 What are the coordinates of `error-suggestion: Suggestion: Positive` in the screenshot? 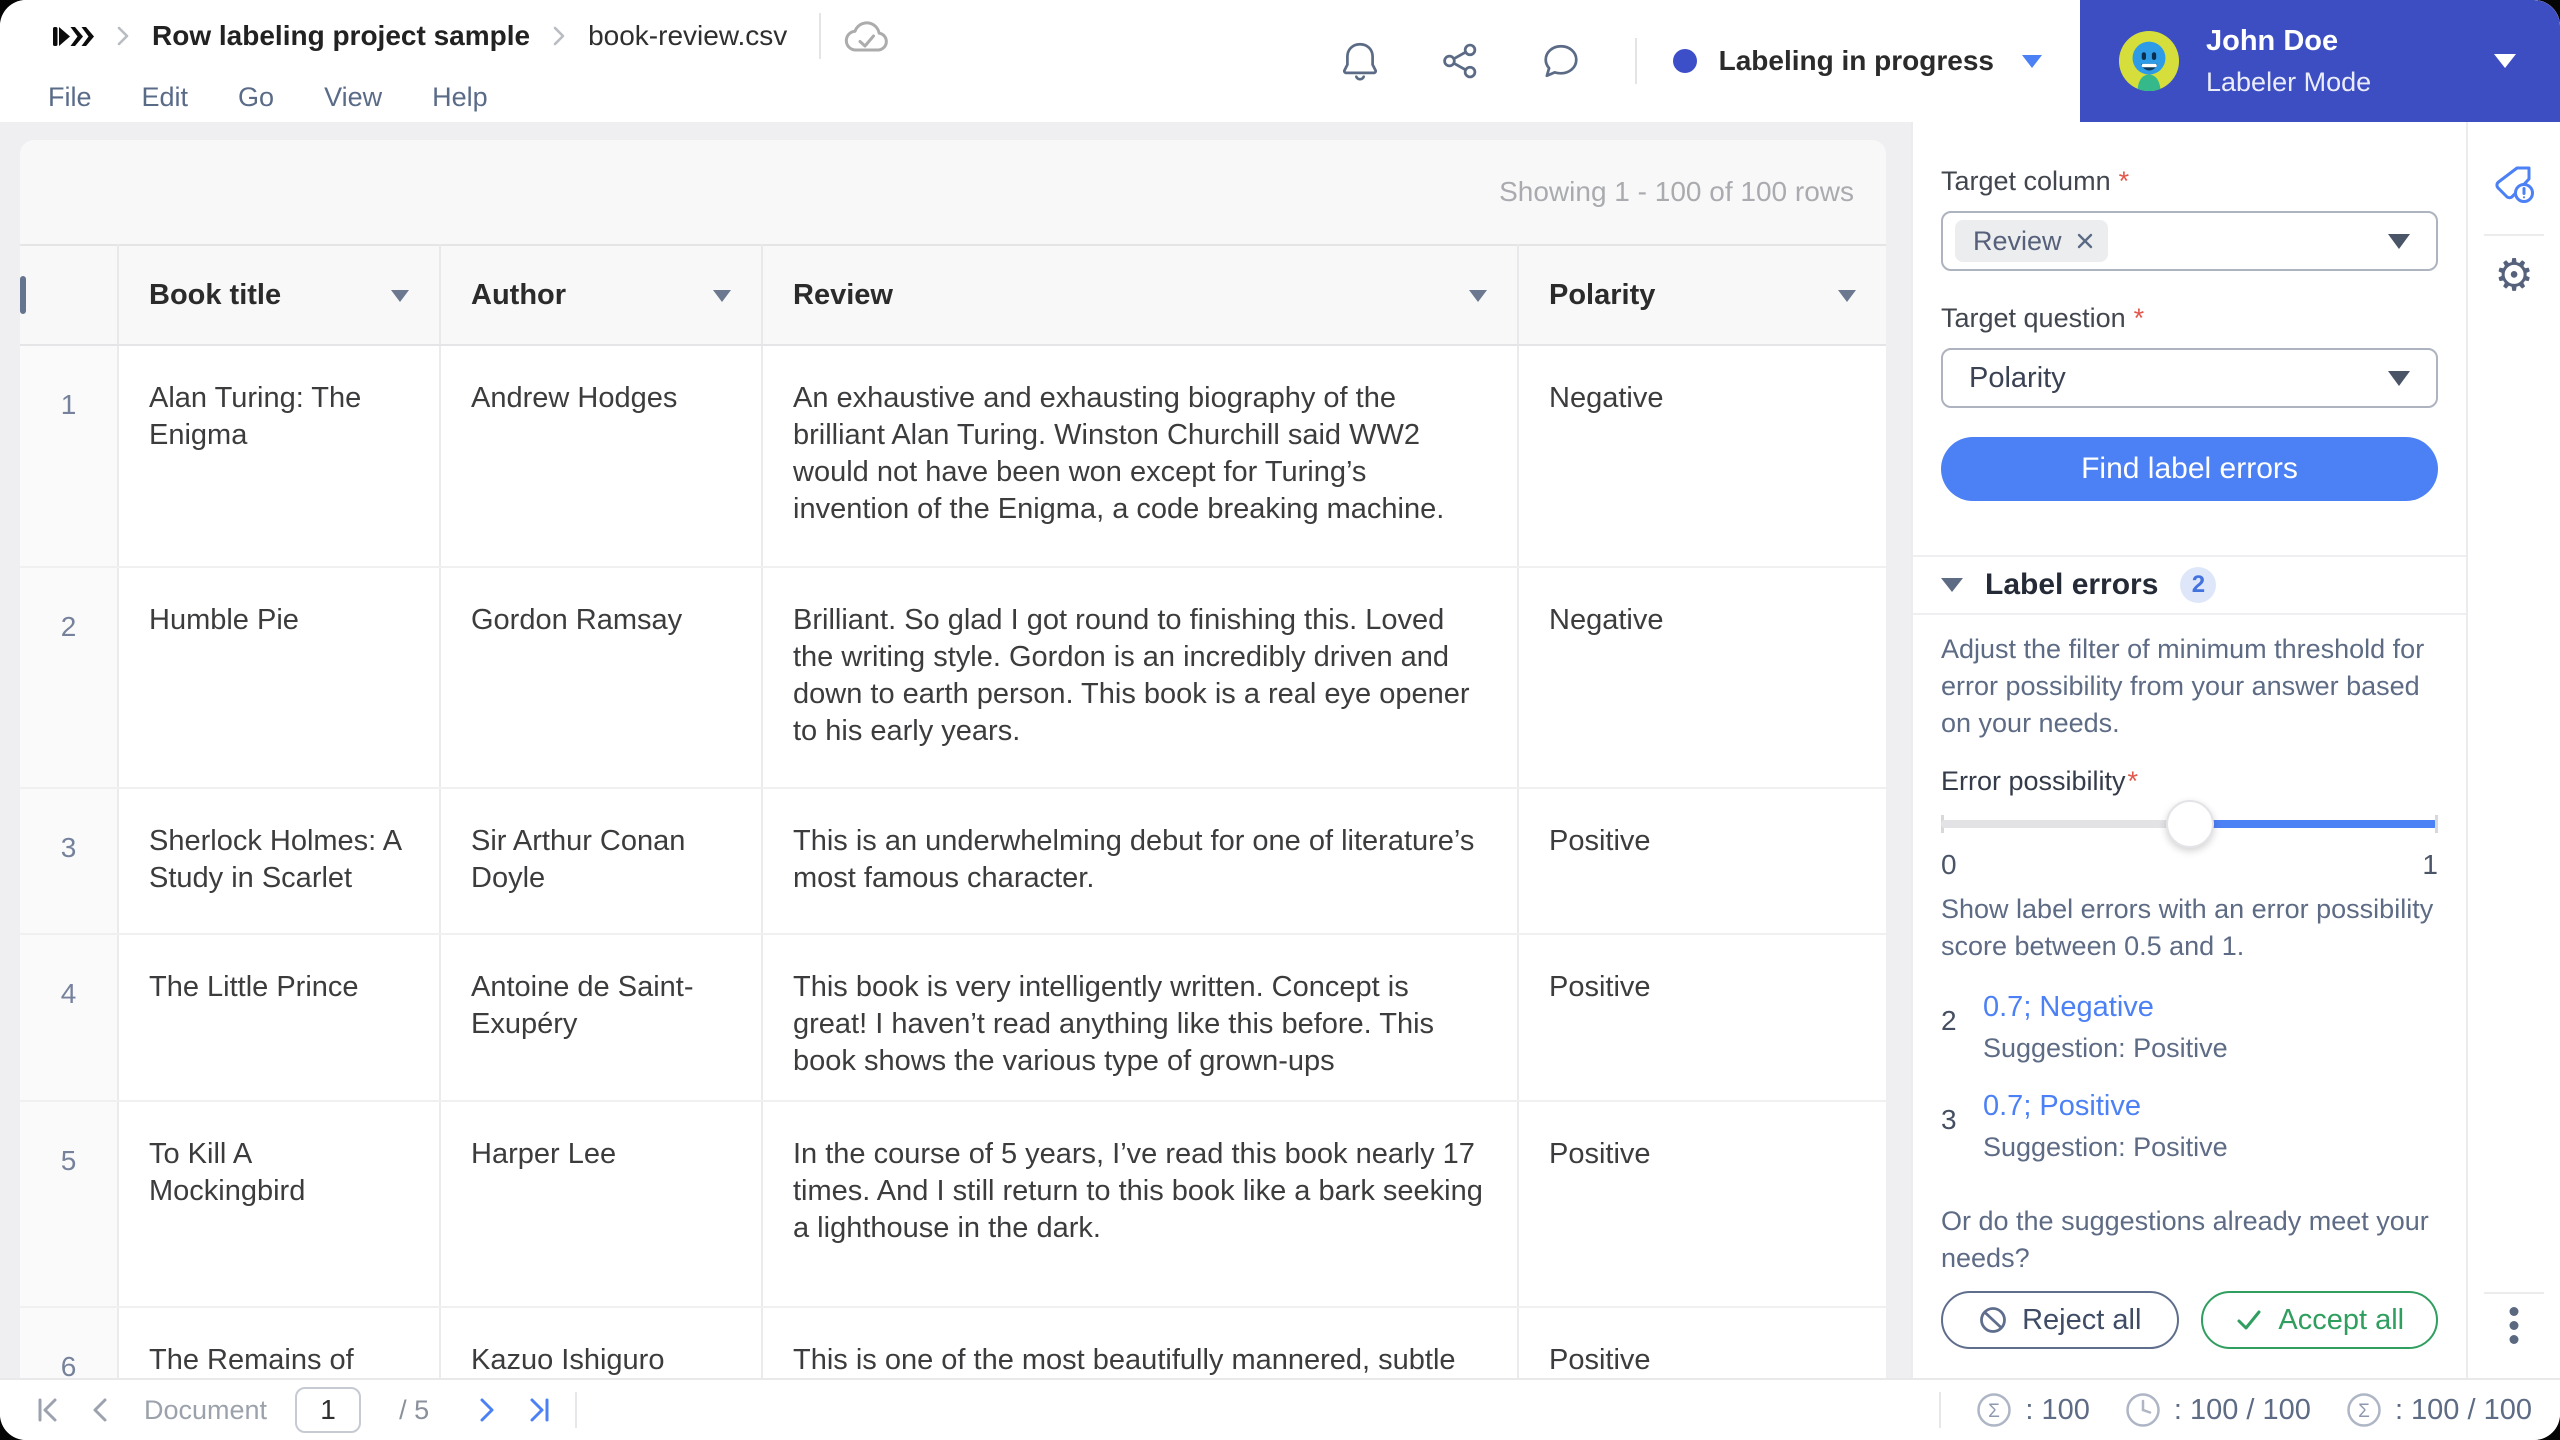 It's located at (2105, 1048).